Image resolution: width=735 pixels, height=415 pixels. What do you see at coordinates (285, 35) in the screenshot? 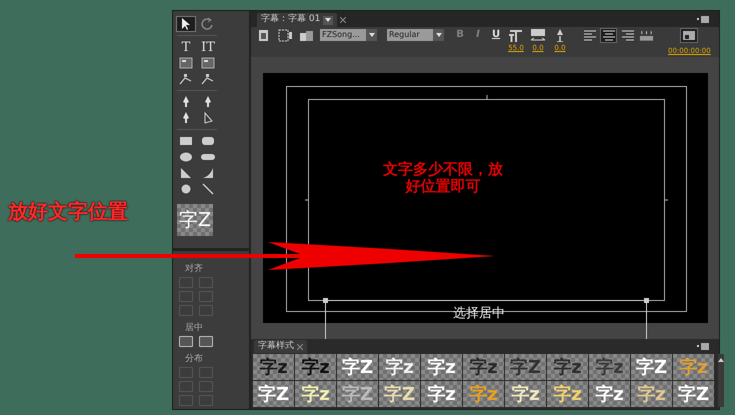
I see `roll-options-icon` at bounding box center [285, 35].